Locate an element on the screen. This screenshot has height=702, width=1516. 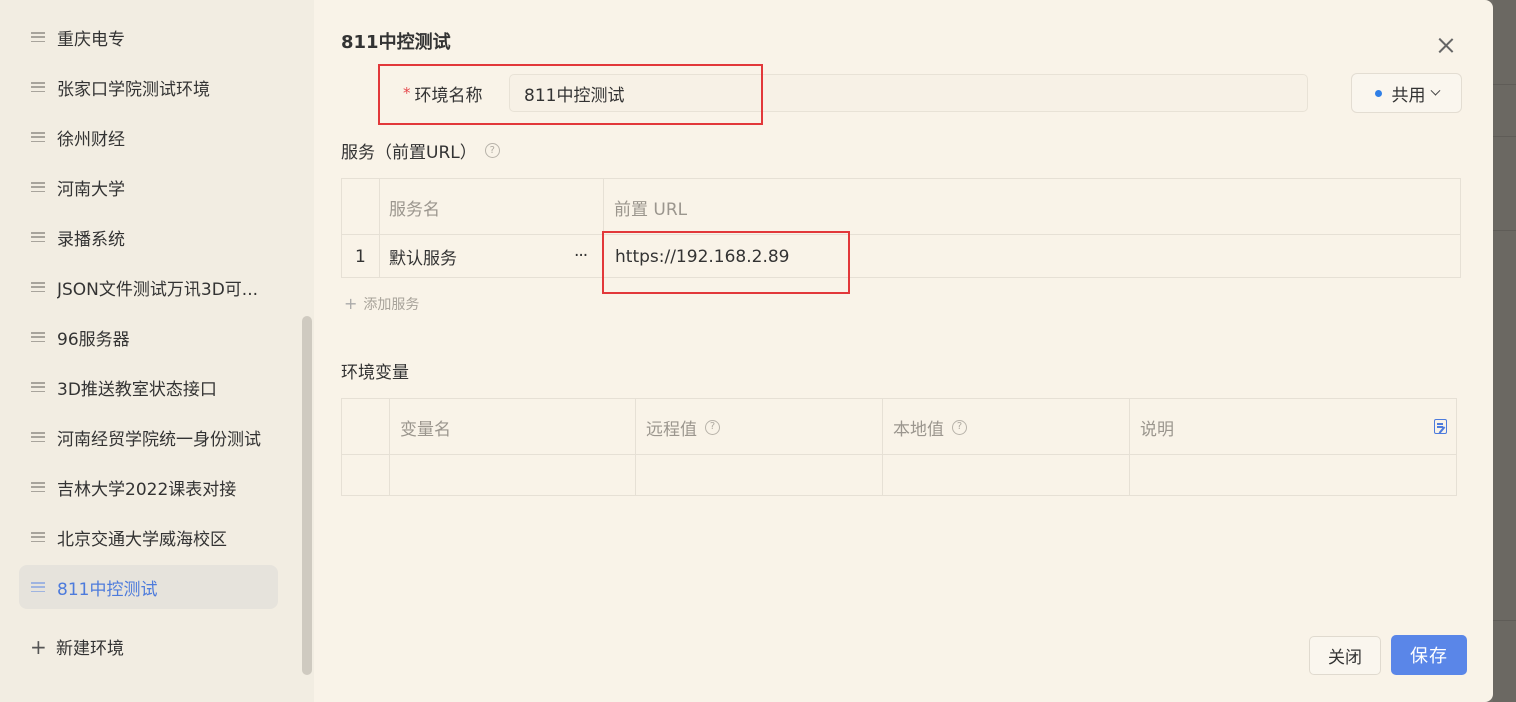
variables-table: 变量名 远程值 ? 本地值 ? 说明 is located at coordinates (899, 447).